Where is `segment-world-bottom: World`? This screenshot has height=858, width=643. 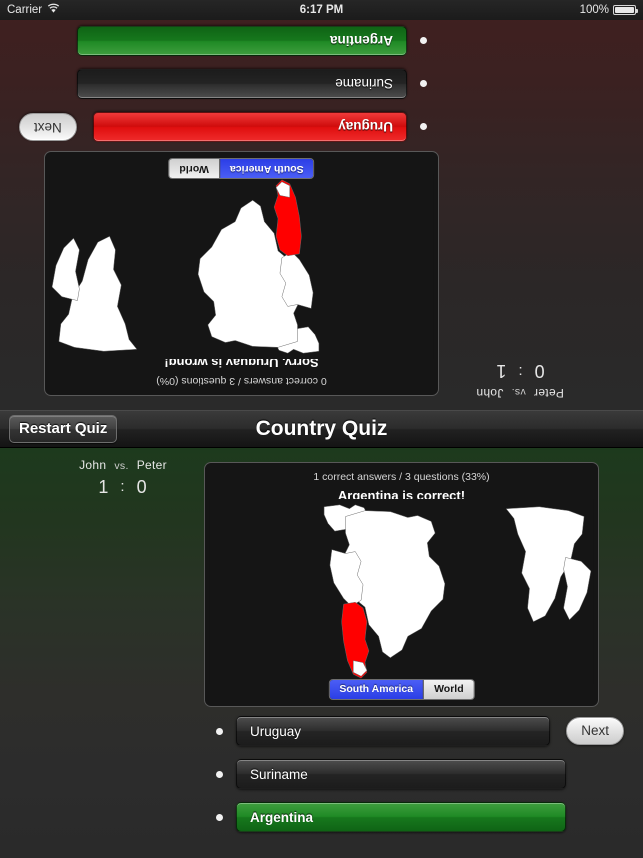 segment-world-bottom: World is located at coordinates (448, 689).